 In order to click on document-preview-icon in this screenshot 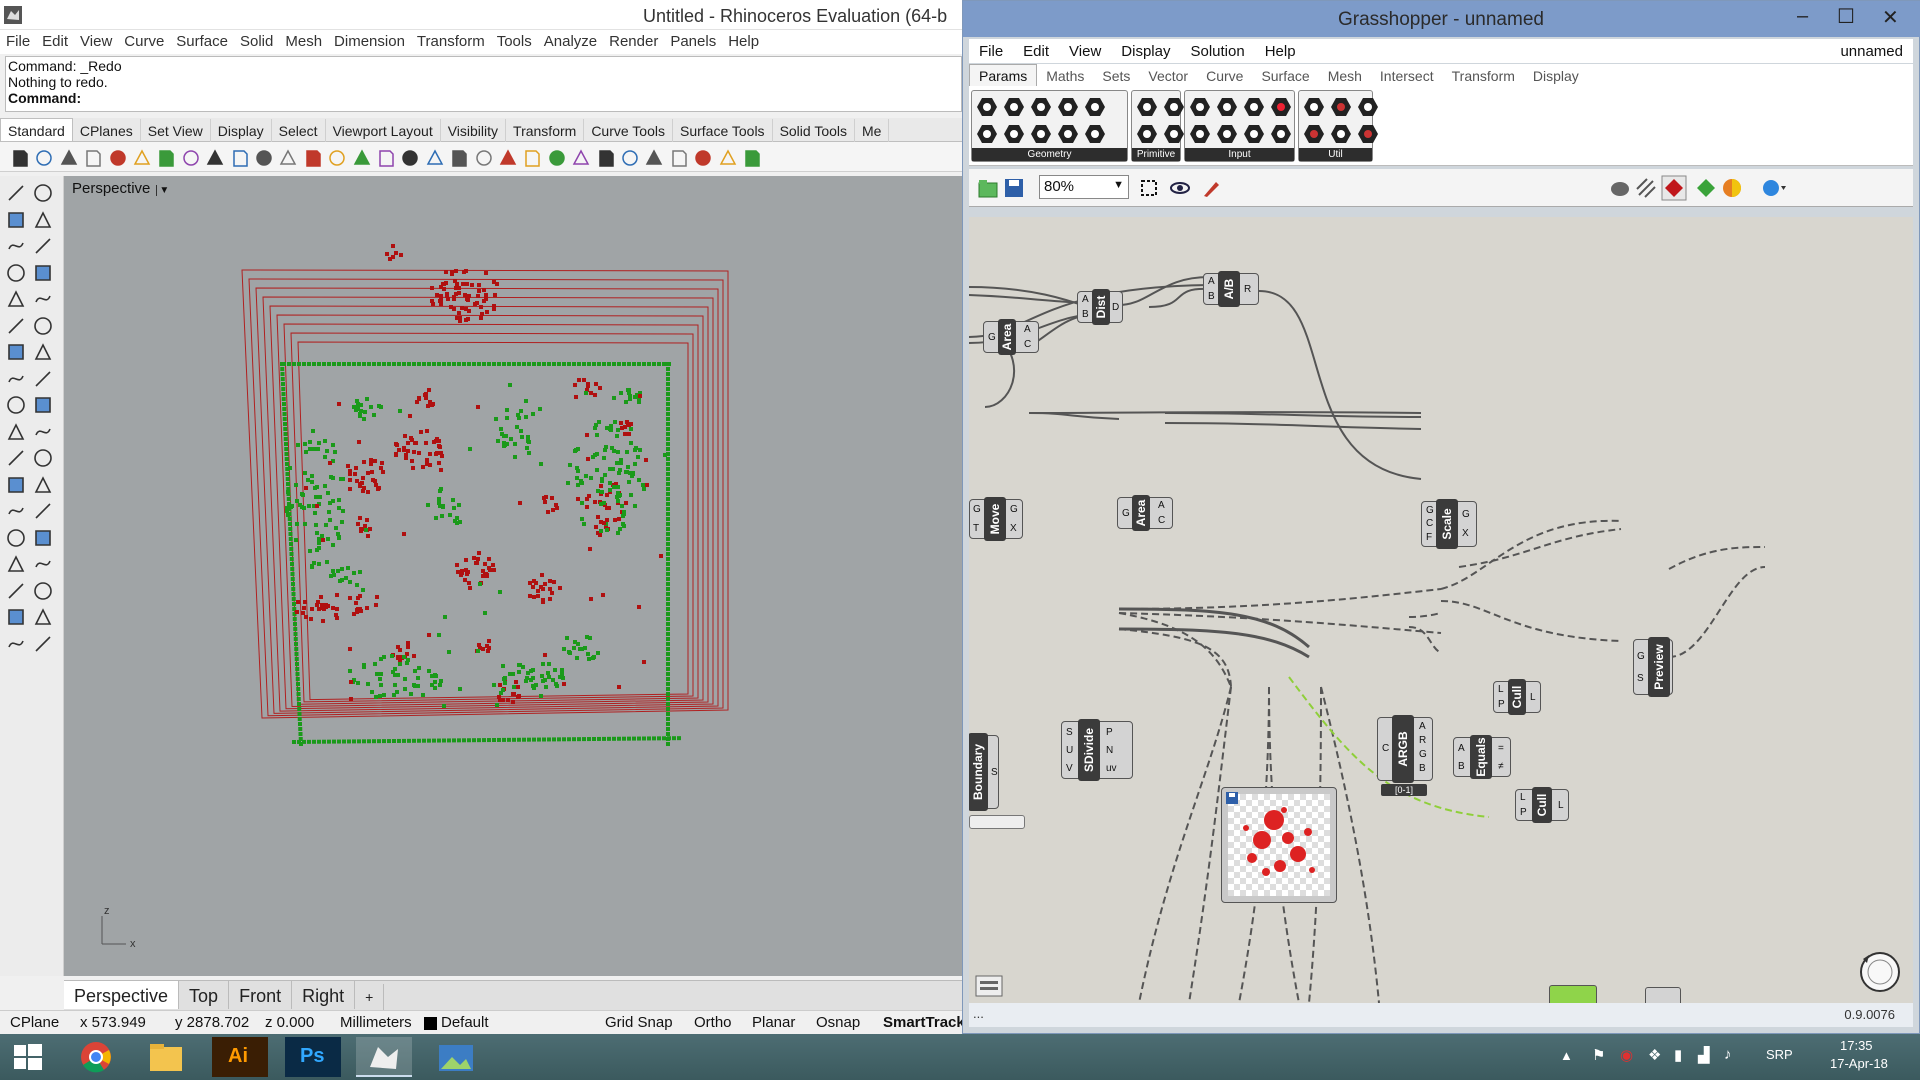, I will do `click(1732, 188)`.